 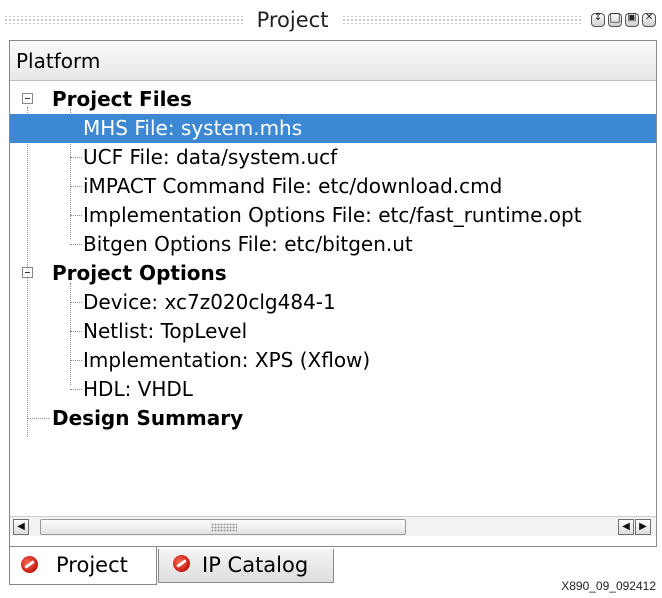 I want to click on tab-label: IP Catalog, so click(x=255, y=565).